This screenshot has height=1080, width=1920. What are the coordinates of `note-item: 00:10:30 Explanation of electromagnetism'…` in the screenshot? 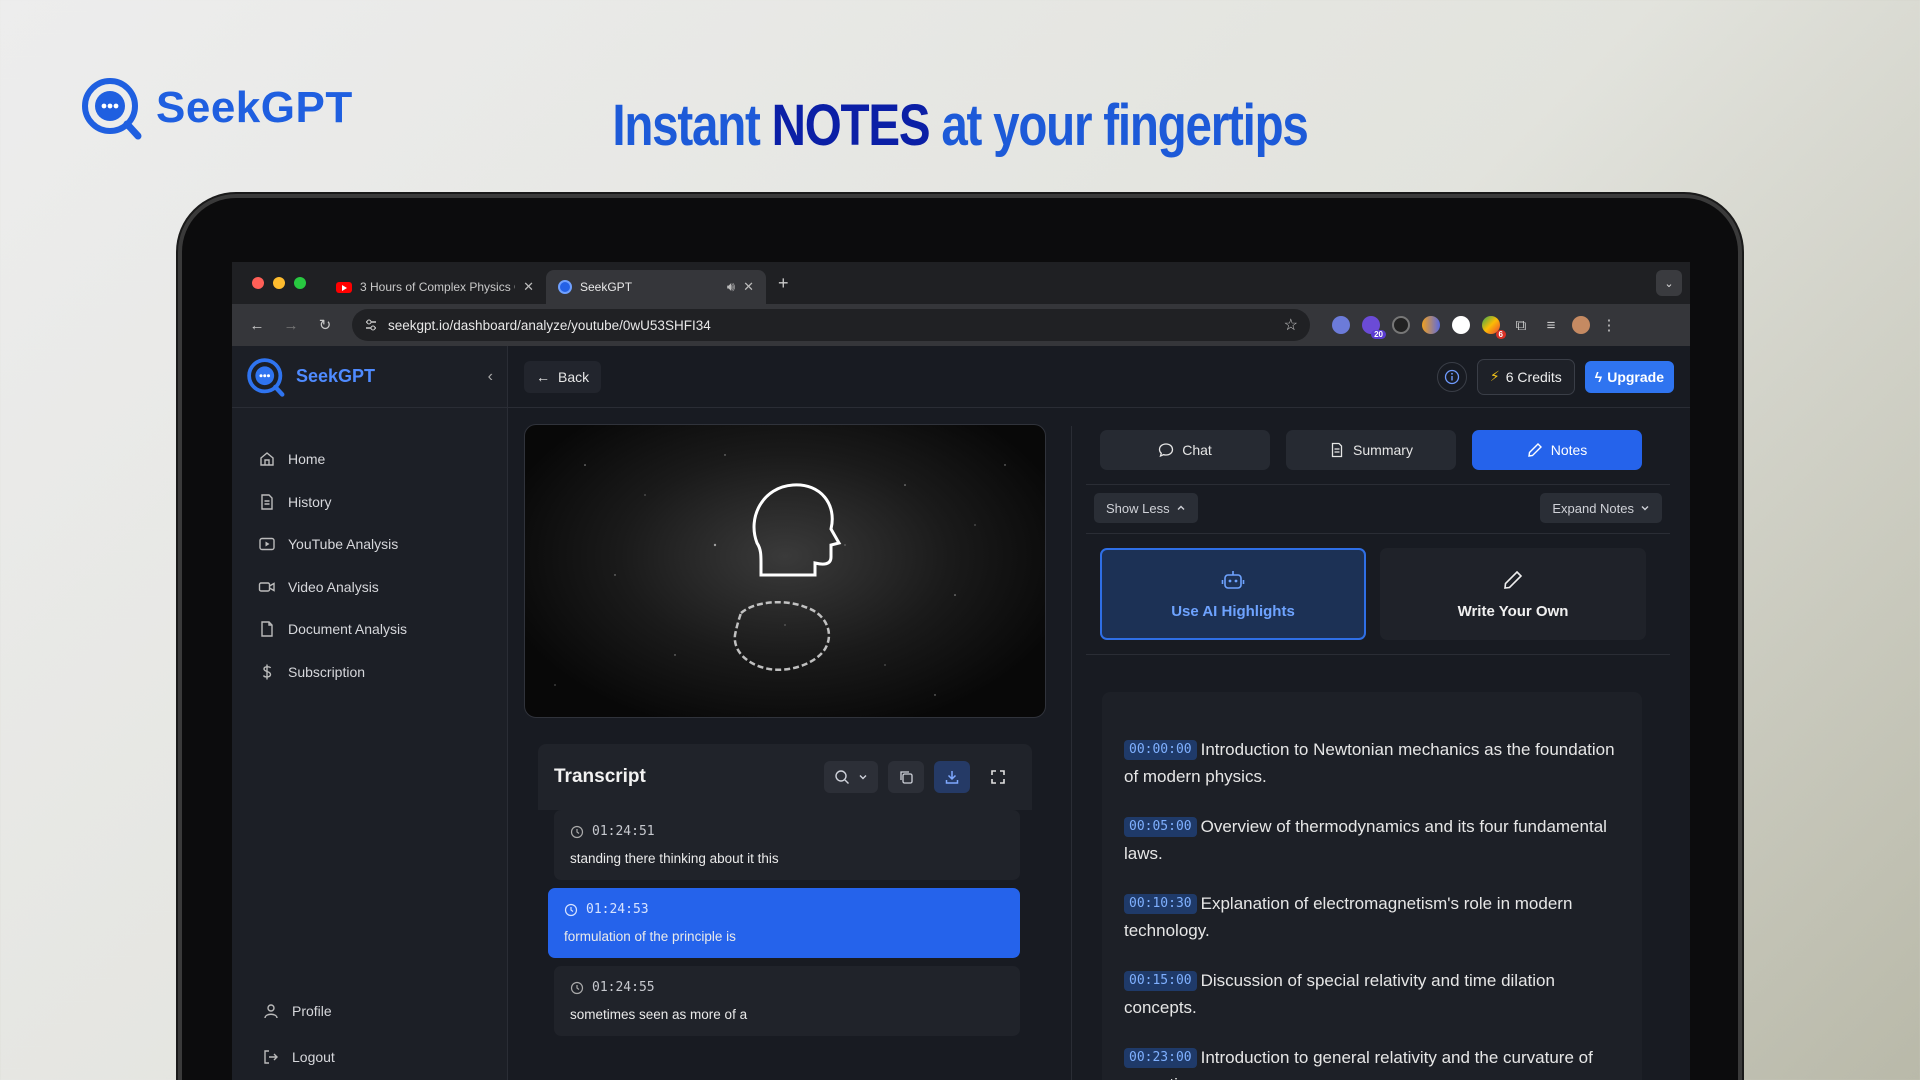 It's located at (1372, 917).